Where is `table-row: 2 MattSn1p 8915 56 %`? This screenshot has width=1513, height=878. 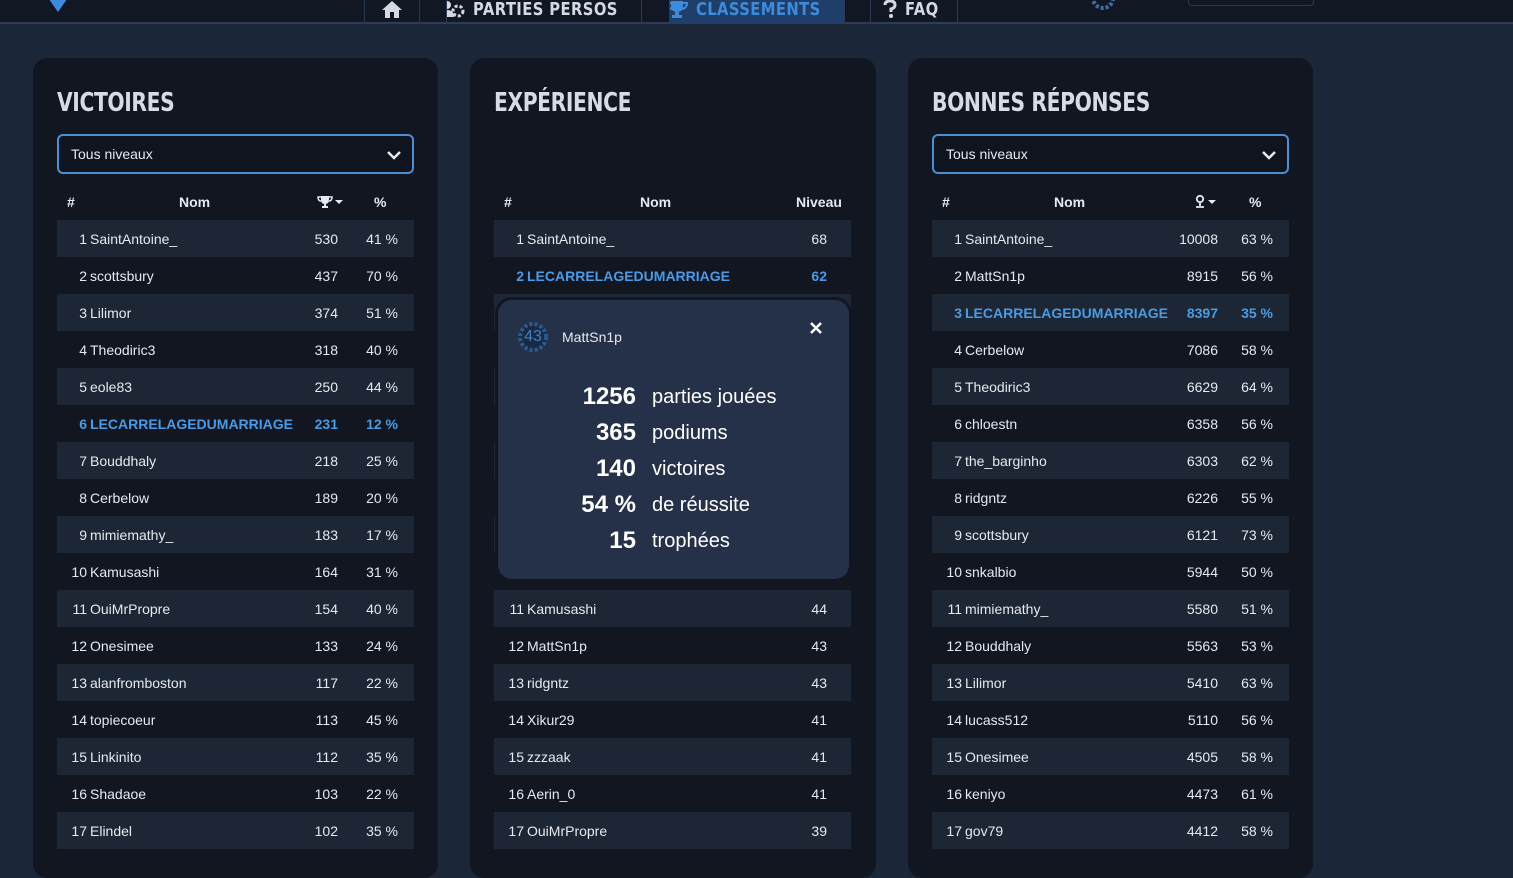
table-row: 2 MattSn1p 8915 56 % is located at coordinates (1110, 275).